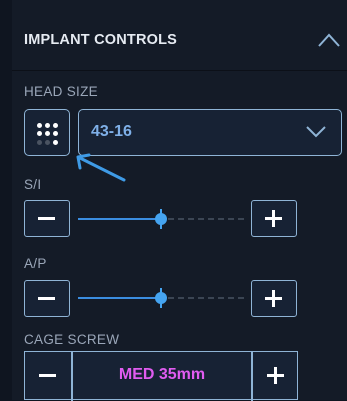 This screenshot has width=347, height=401. I want to click on header-divider, so click(179, 70).